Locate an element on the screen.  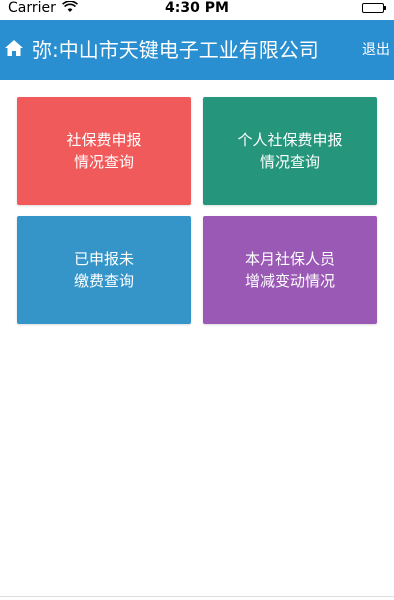
tile-label-line1: 已申报未 is located at coordinates (103, 259).